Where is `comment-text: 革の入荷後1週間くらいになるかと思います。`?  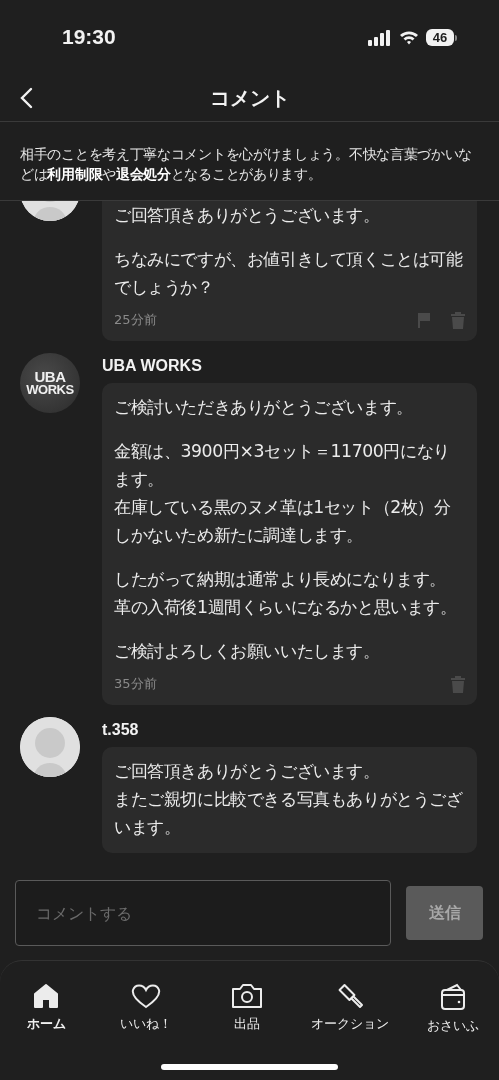
comment-text: 革の入荷後1週間くらいになるかと思います。 is located at coordinates (286, 607).